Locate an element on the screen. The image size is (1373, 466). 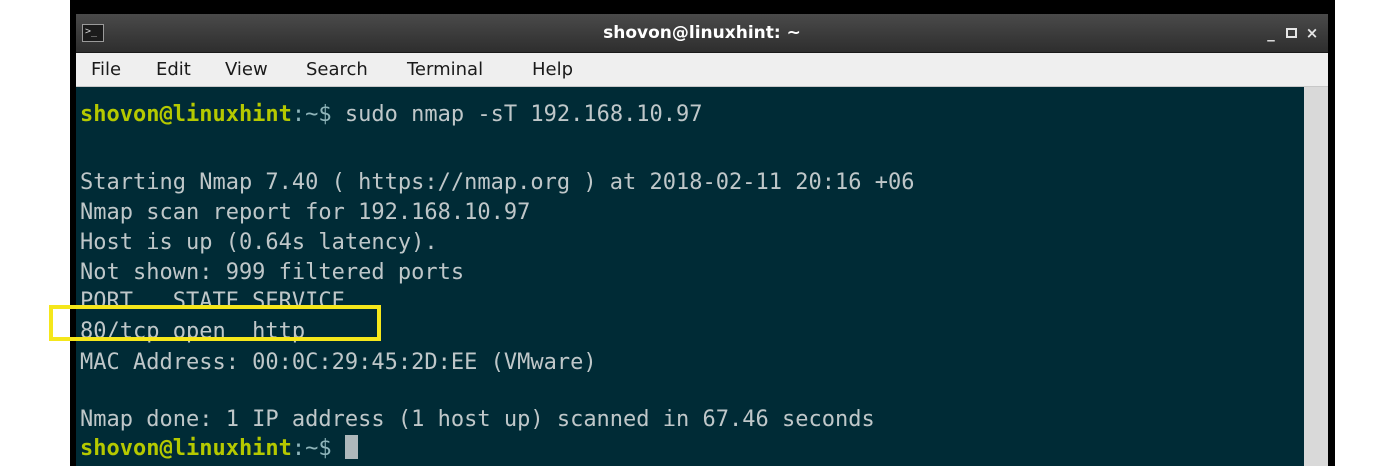
text-cursor is located at coordinates (351, 447).